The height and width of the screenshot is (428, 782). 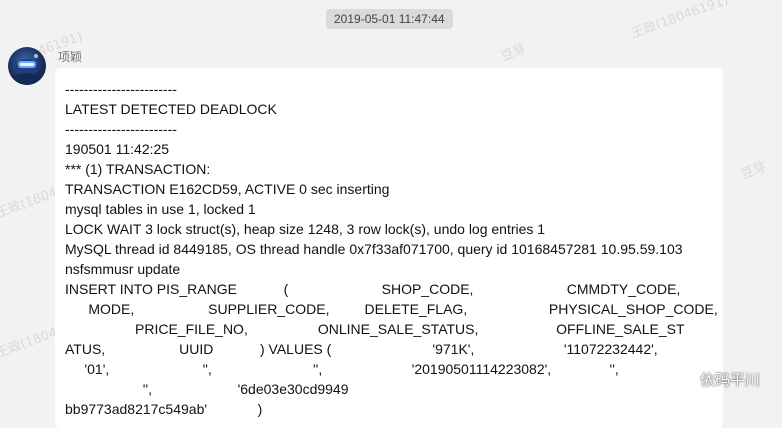 I want to click on brand-watermark: 依码平川, so click(x=716, y=379).